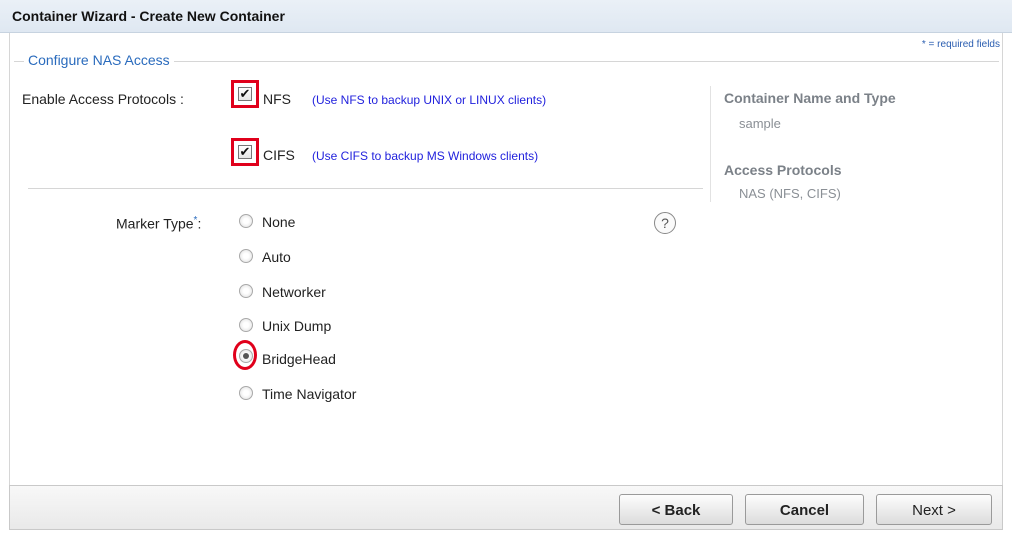 The width and height of the screenshot is (1012, 536). Describe the element at coordinates (790, 193) in the screenshot. I see `summary-protocols-value: NAS (NFS, CIFS)` at that location.